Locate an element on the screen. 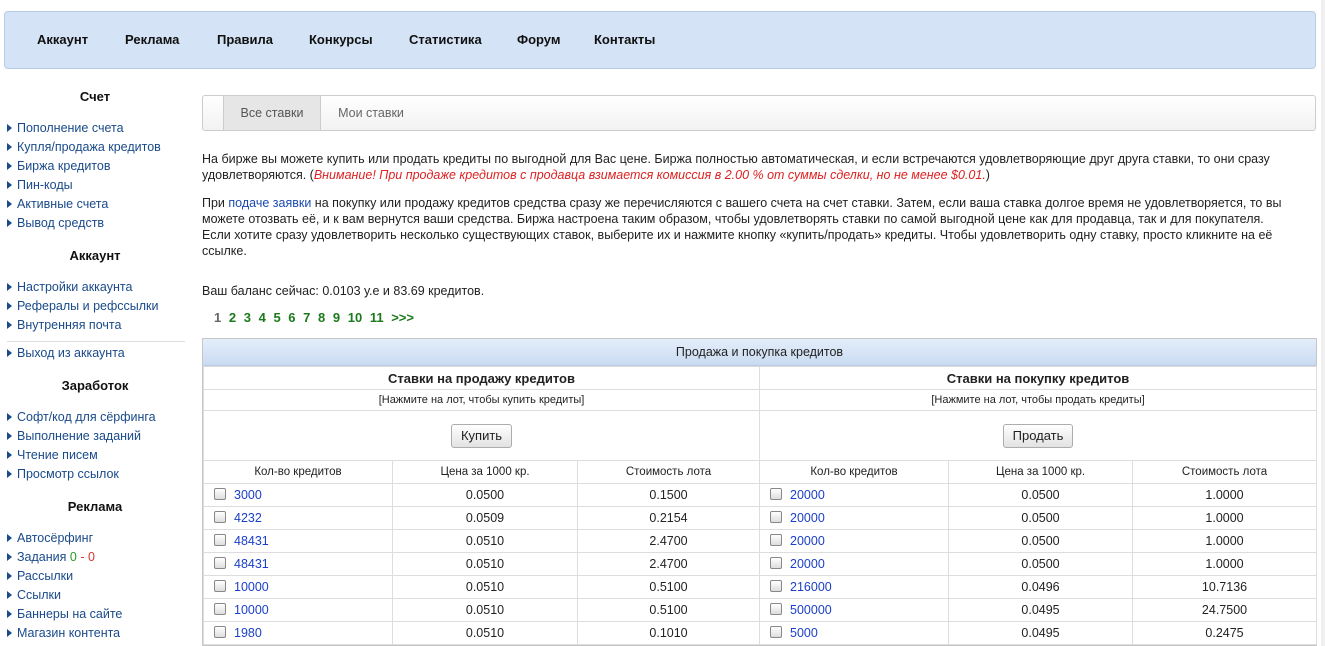 This screenshot has height=646, width=1325. tab-all-bids: Все ставки is located at coordinates (272, 113).